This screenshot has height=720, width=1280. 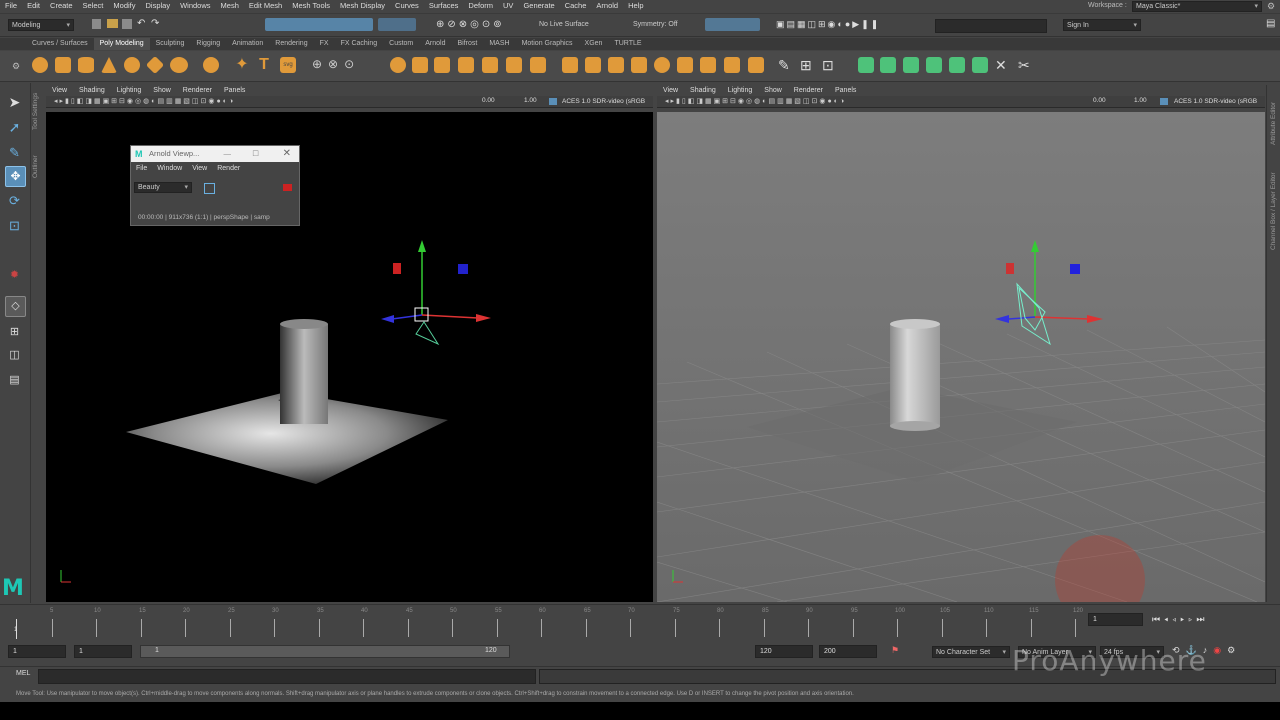 I want to click on uv-auto-icon, so click(x=888, y=65).